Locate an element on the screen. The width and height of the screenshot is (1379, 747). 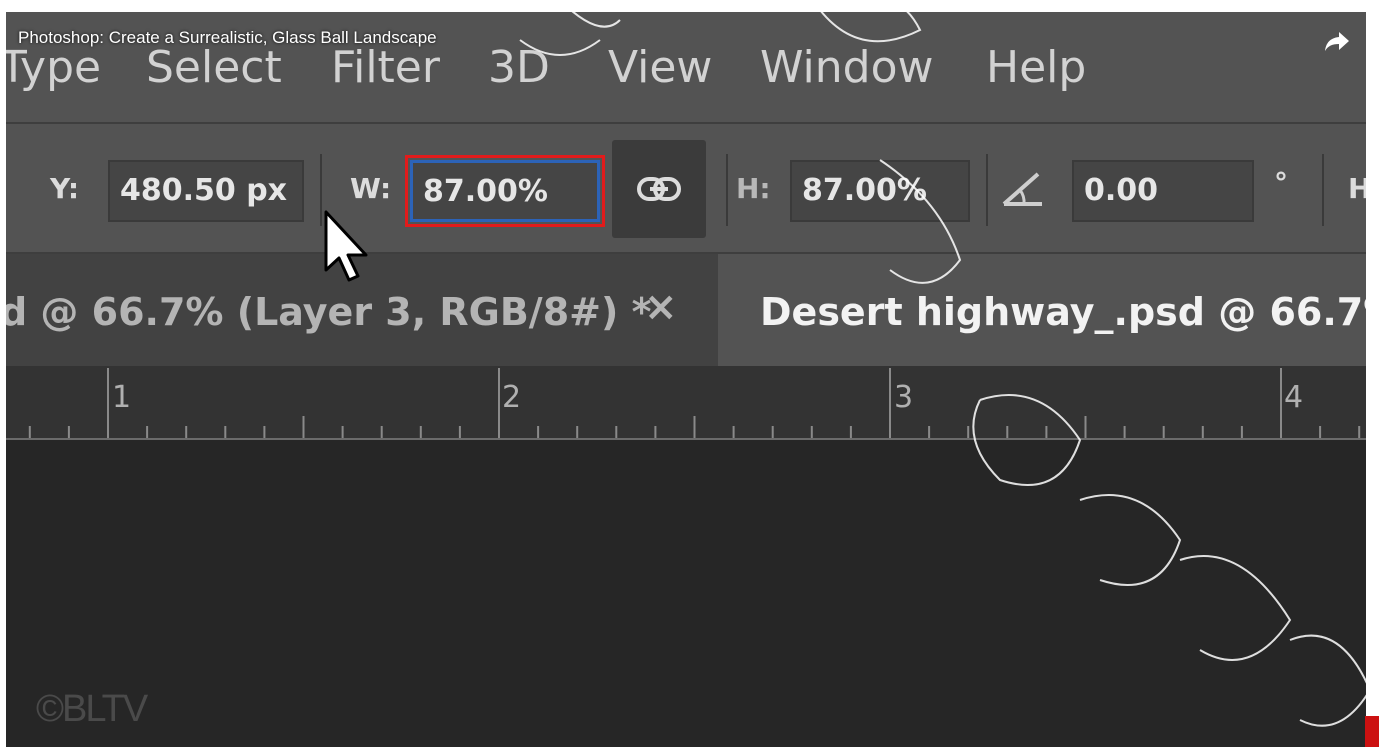
ruler-number: 3 is located at coordinates (904, 397).